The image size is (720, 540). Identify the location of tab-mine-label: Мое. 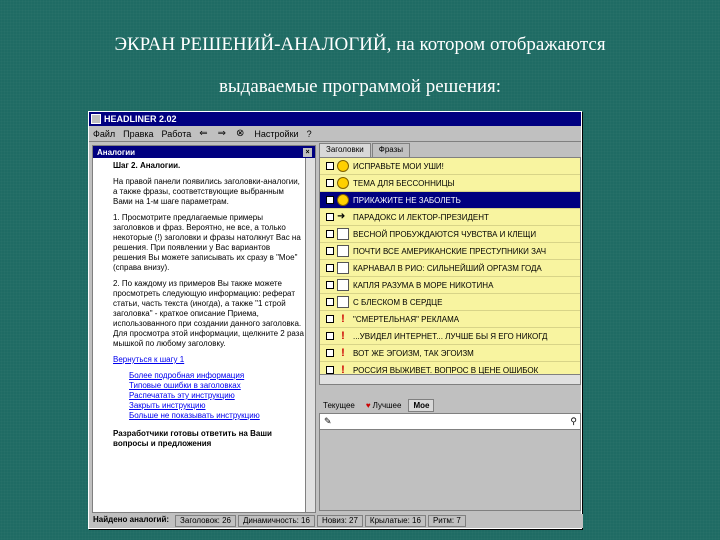
(421, 405).